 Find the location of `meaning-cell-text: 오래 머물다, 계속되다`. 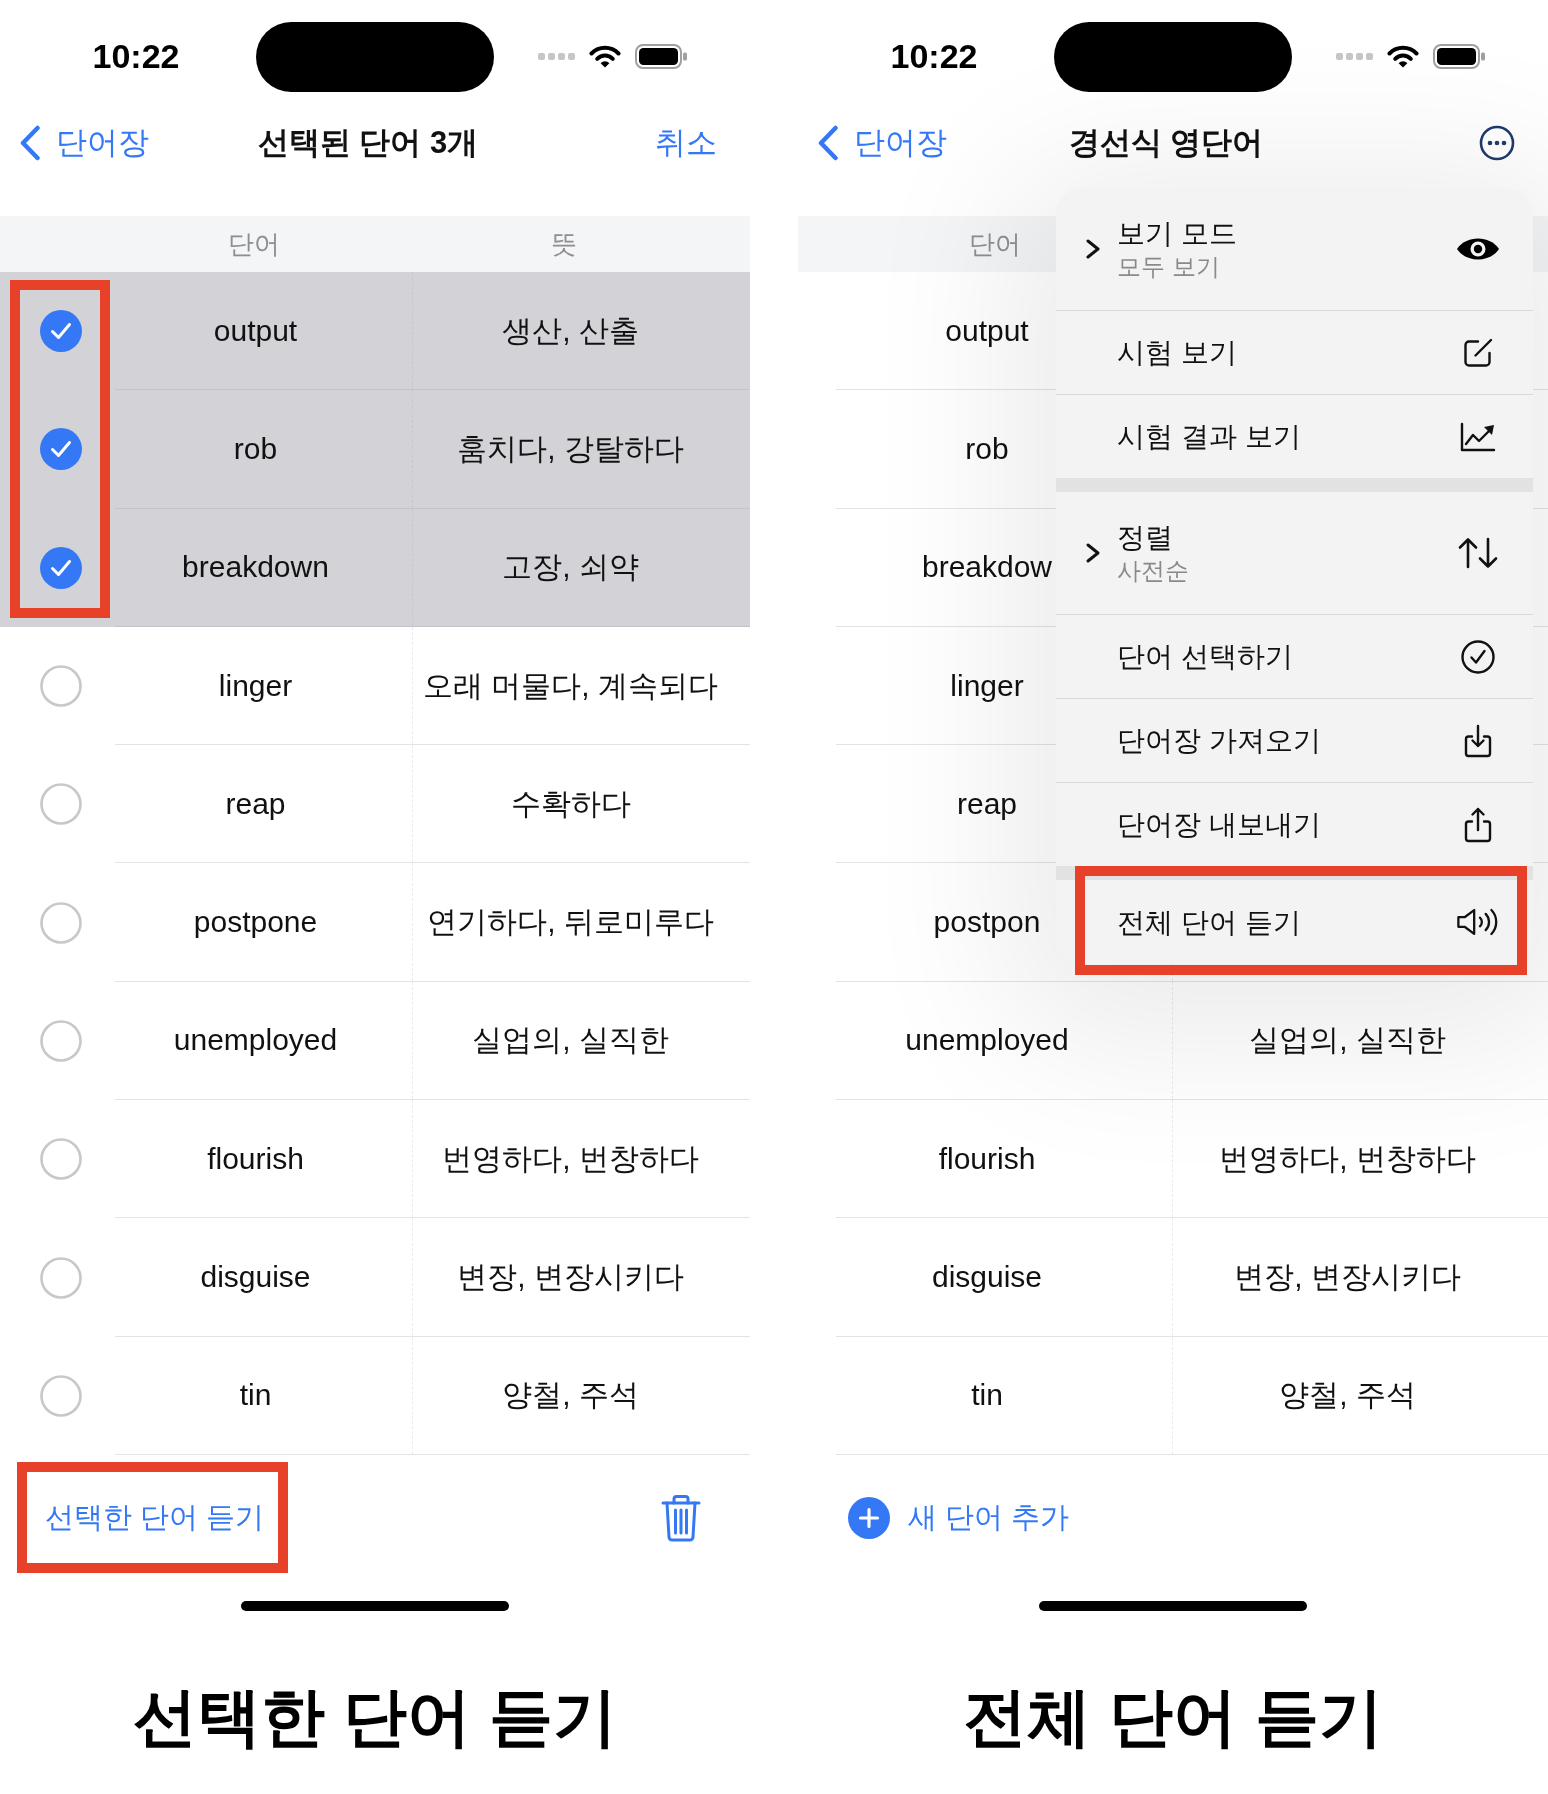

meaning-cell-text: 오래 머물다, 계속되다 is located at coordinates (570, 685).